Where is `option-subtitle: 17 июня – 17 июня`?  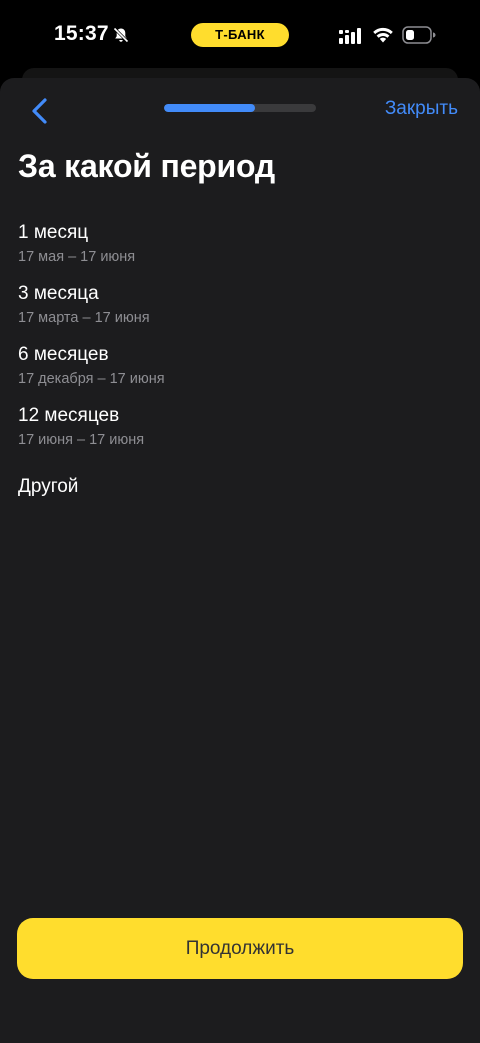
option-subtitle: 17 июня – 17 июня is located at coordinates (81, 440).